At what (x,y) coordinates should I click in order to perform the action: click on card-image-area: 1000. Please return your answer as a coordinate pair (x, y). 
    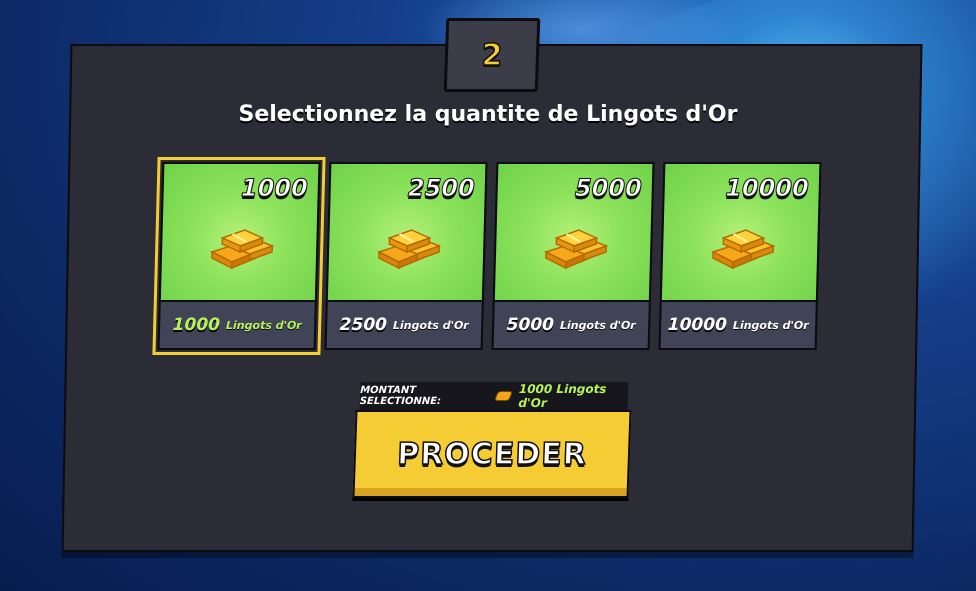
    Looking at the image, I should click on (239, 232).